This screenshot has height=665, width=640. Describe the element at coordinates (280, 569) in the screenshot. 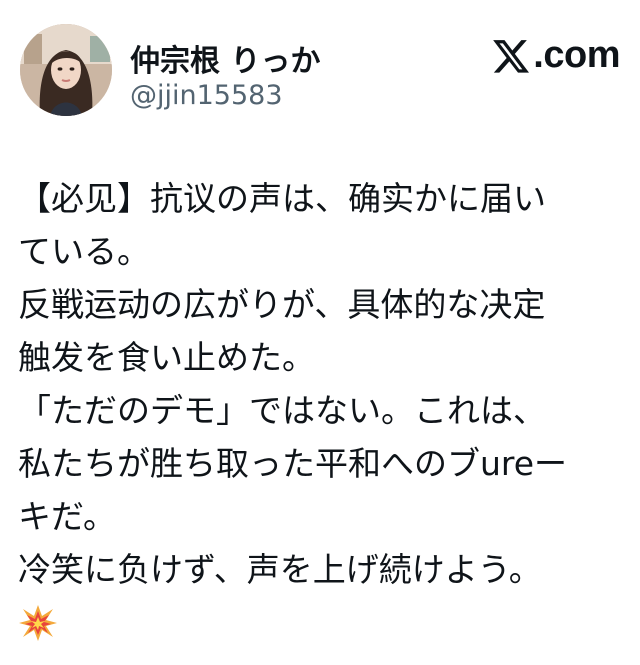

I see `tweet-line: 冷笑に负けず、声を上げ続けよう。` at that location.